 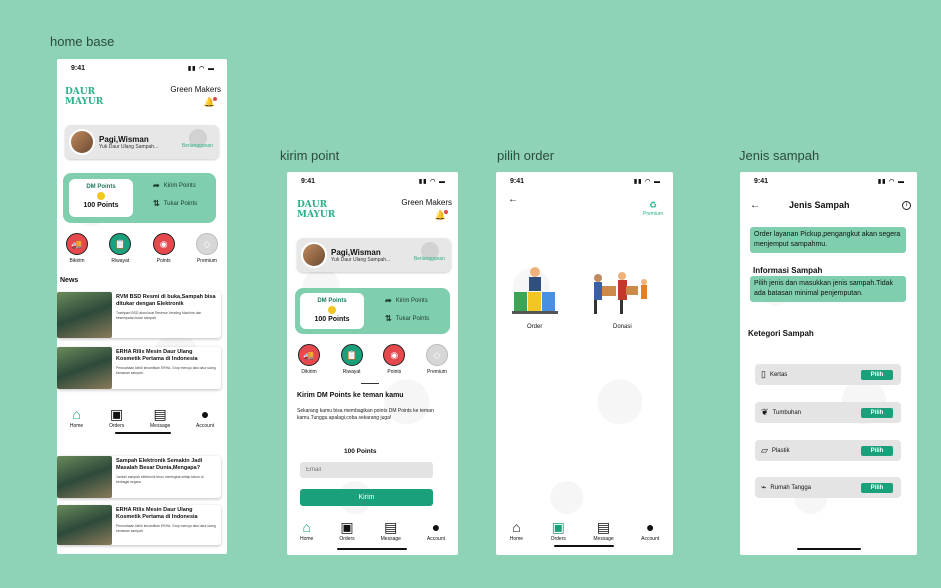 What do you see at coordinates (309, 359) in the screenshot?
I see `menu-item-dikirim: 🚚 Dikirim` at bounding box center [309, 359].